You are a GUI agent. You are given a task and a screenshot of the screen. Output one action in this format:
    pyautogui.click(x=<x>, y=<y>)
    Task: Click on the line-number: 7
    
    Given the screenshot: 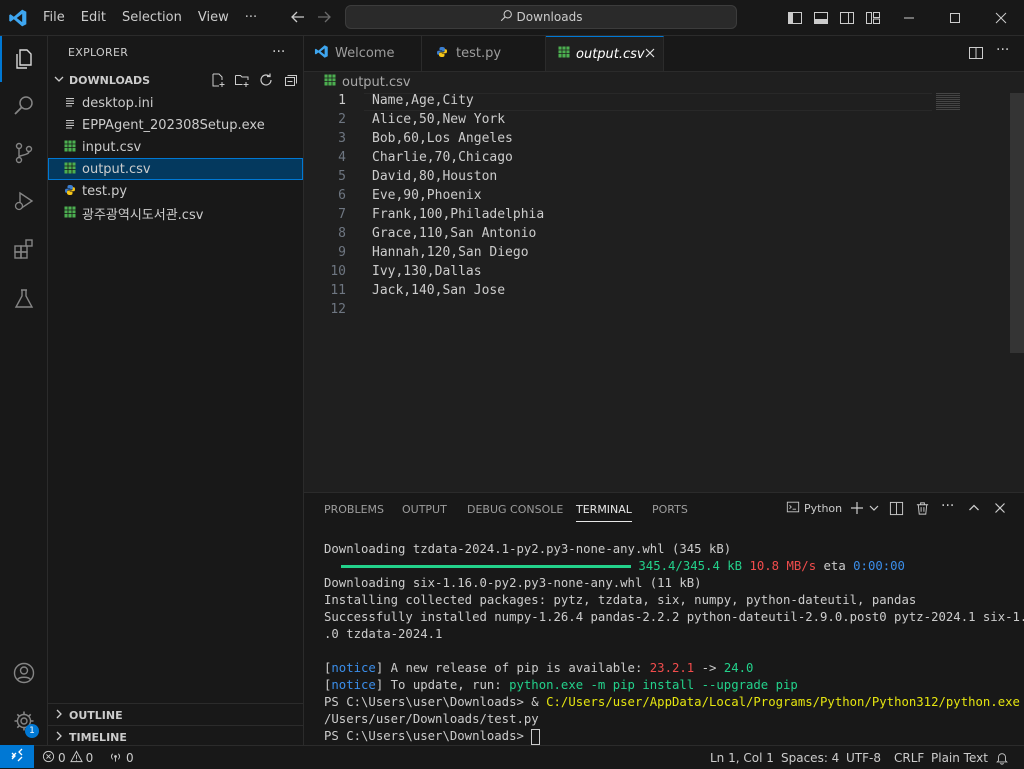 What is the action you would take?
    pyautogui.click(x=342, y=214)
    